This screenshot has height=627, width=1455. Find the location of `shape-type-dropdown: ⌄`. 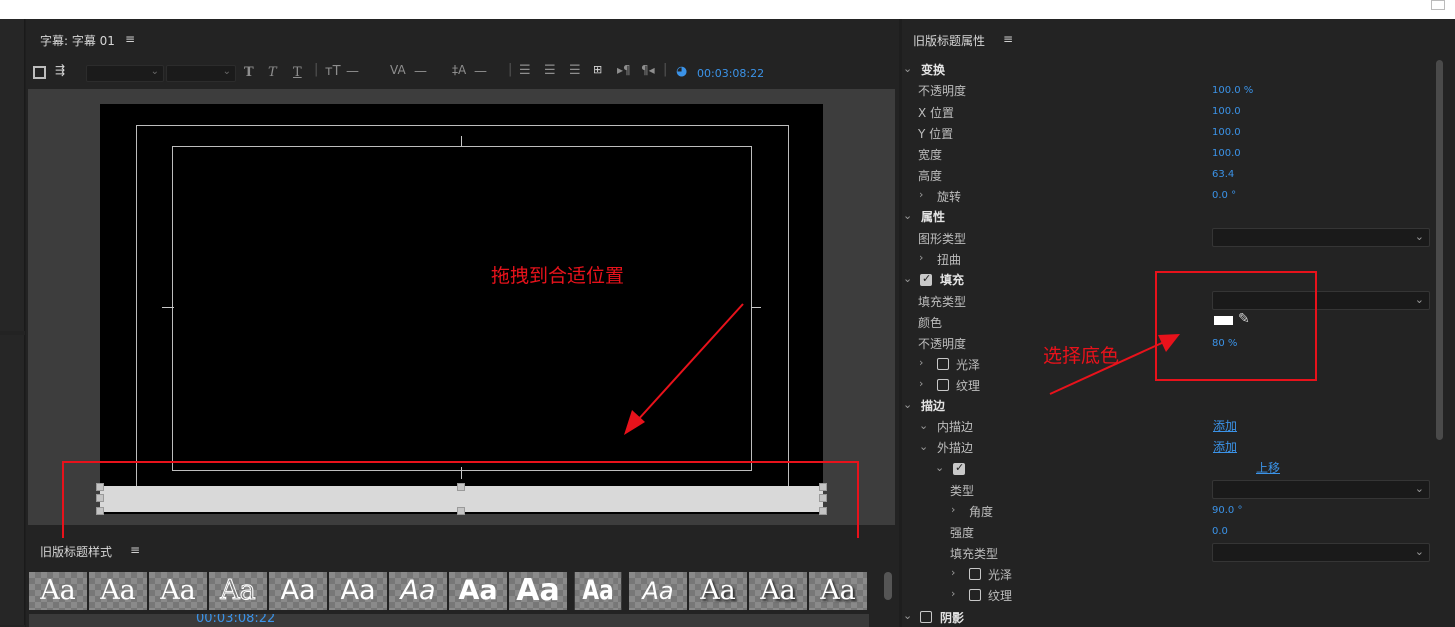

shape-type-dropdown: ⌄ is located at coordinates (1321, 237).